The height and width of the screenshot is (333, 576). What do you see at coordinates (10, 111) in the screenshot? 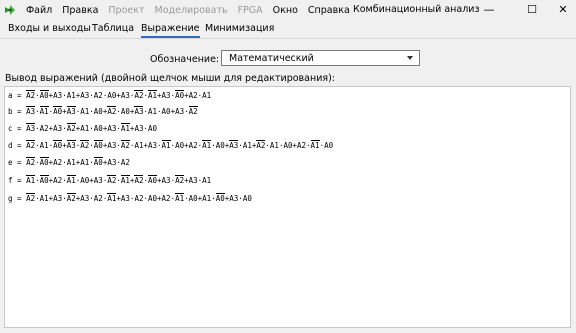
I see `expression-name: b` at bounding box center [10, 111].